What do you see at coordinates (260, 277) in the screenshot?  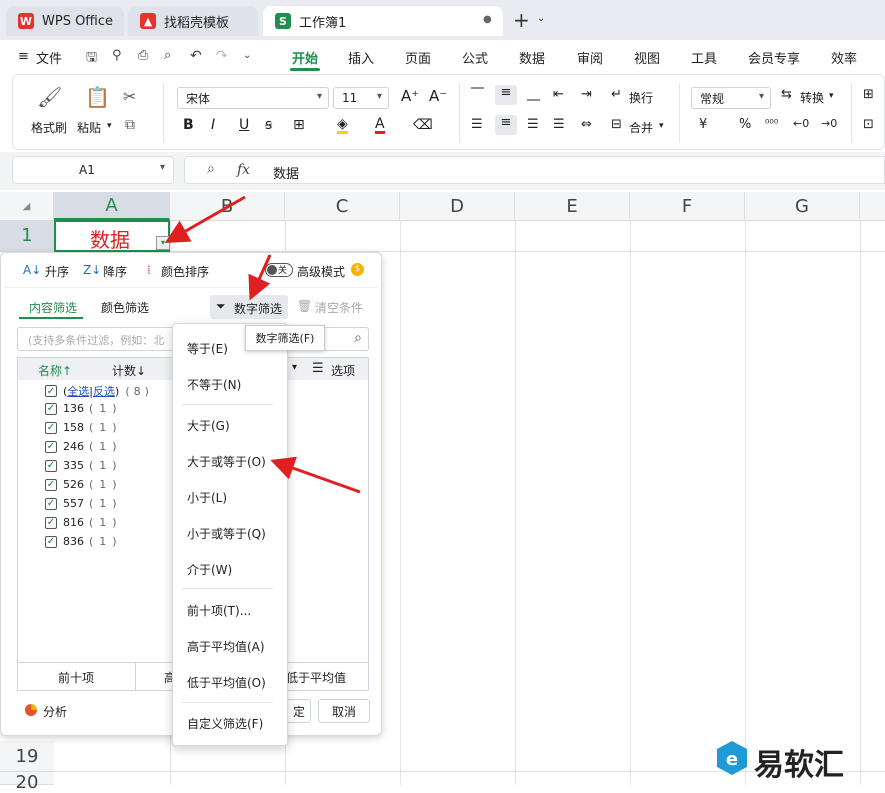 I see `annotation-arrow-to-number-filter` at bounding box center [260, 277].